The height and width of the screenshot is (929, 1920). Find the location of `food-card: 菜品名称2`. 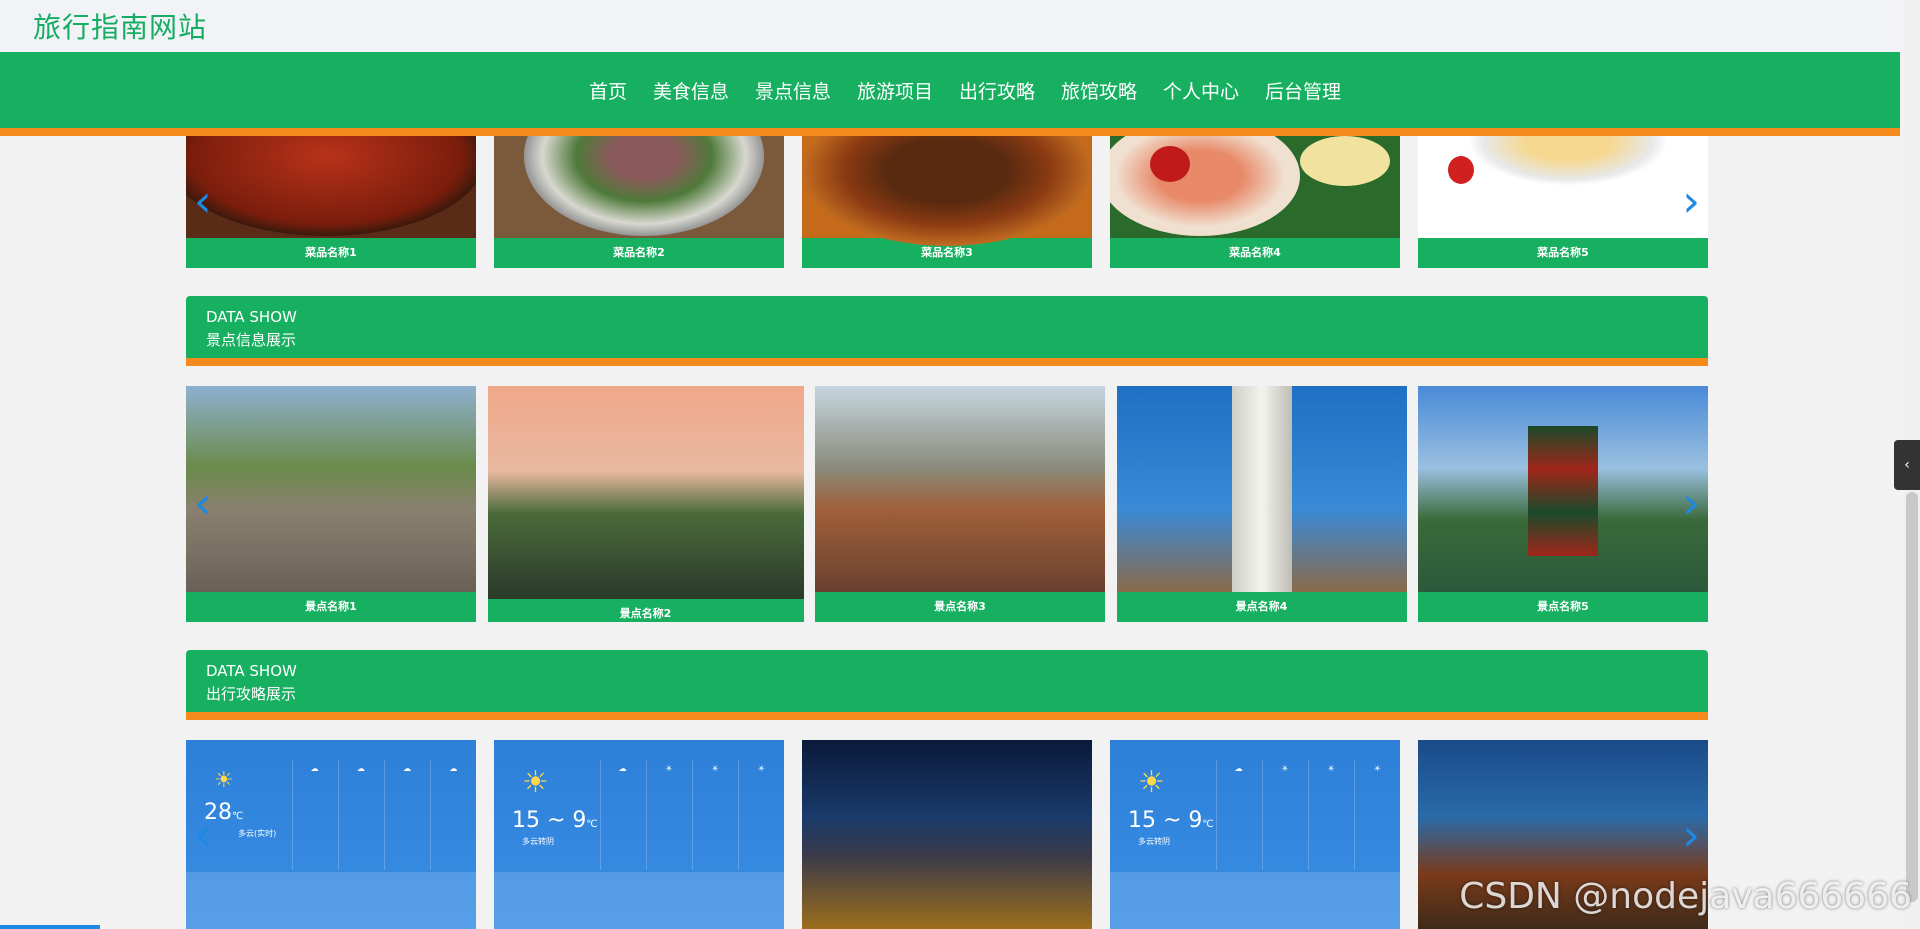

food-card: 菜品名称2 is located at coordinates (639, 202).